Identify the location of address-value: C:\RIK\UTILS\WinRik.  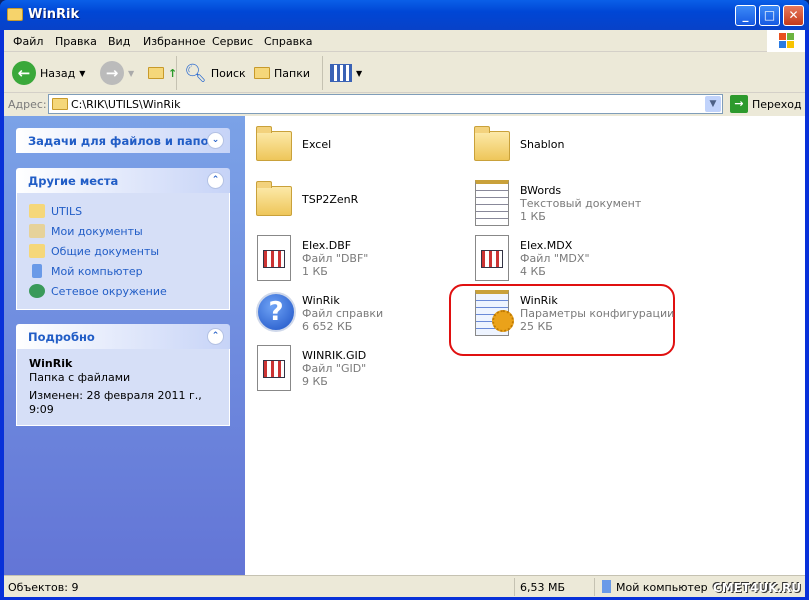
(126, 104).